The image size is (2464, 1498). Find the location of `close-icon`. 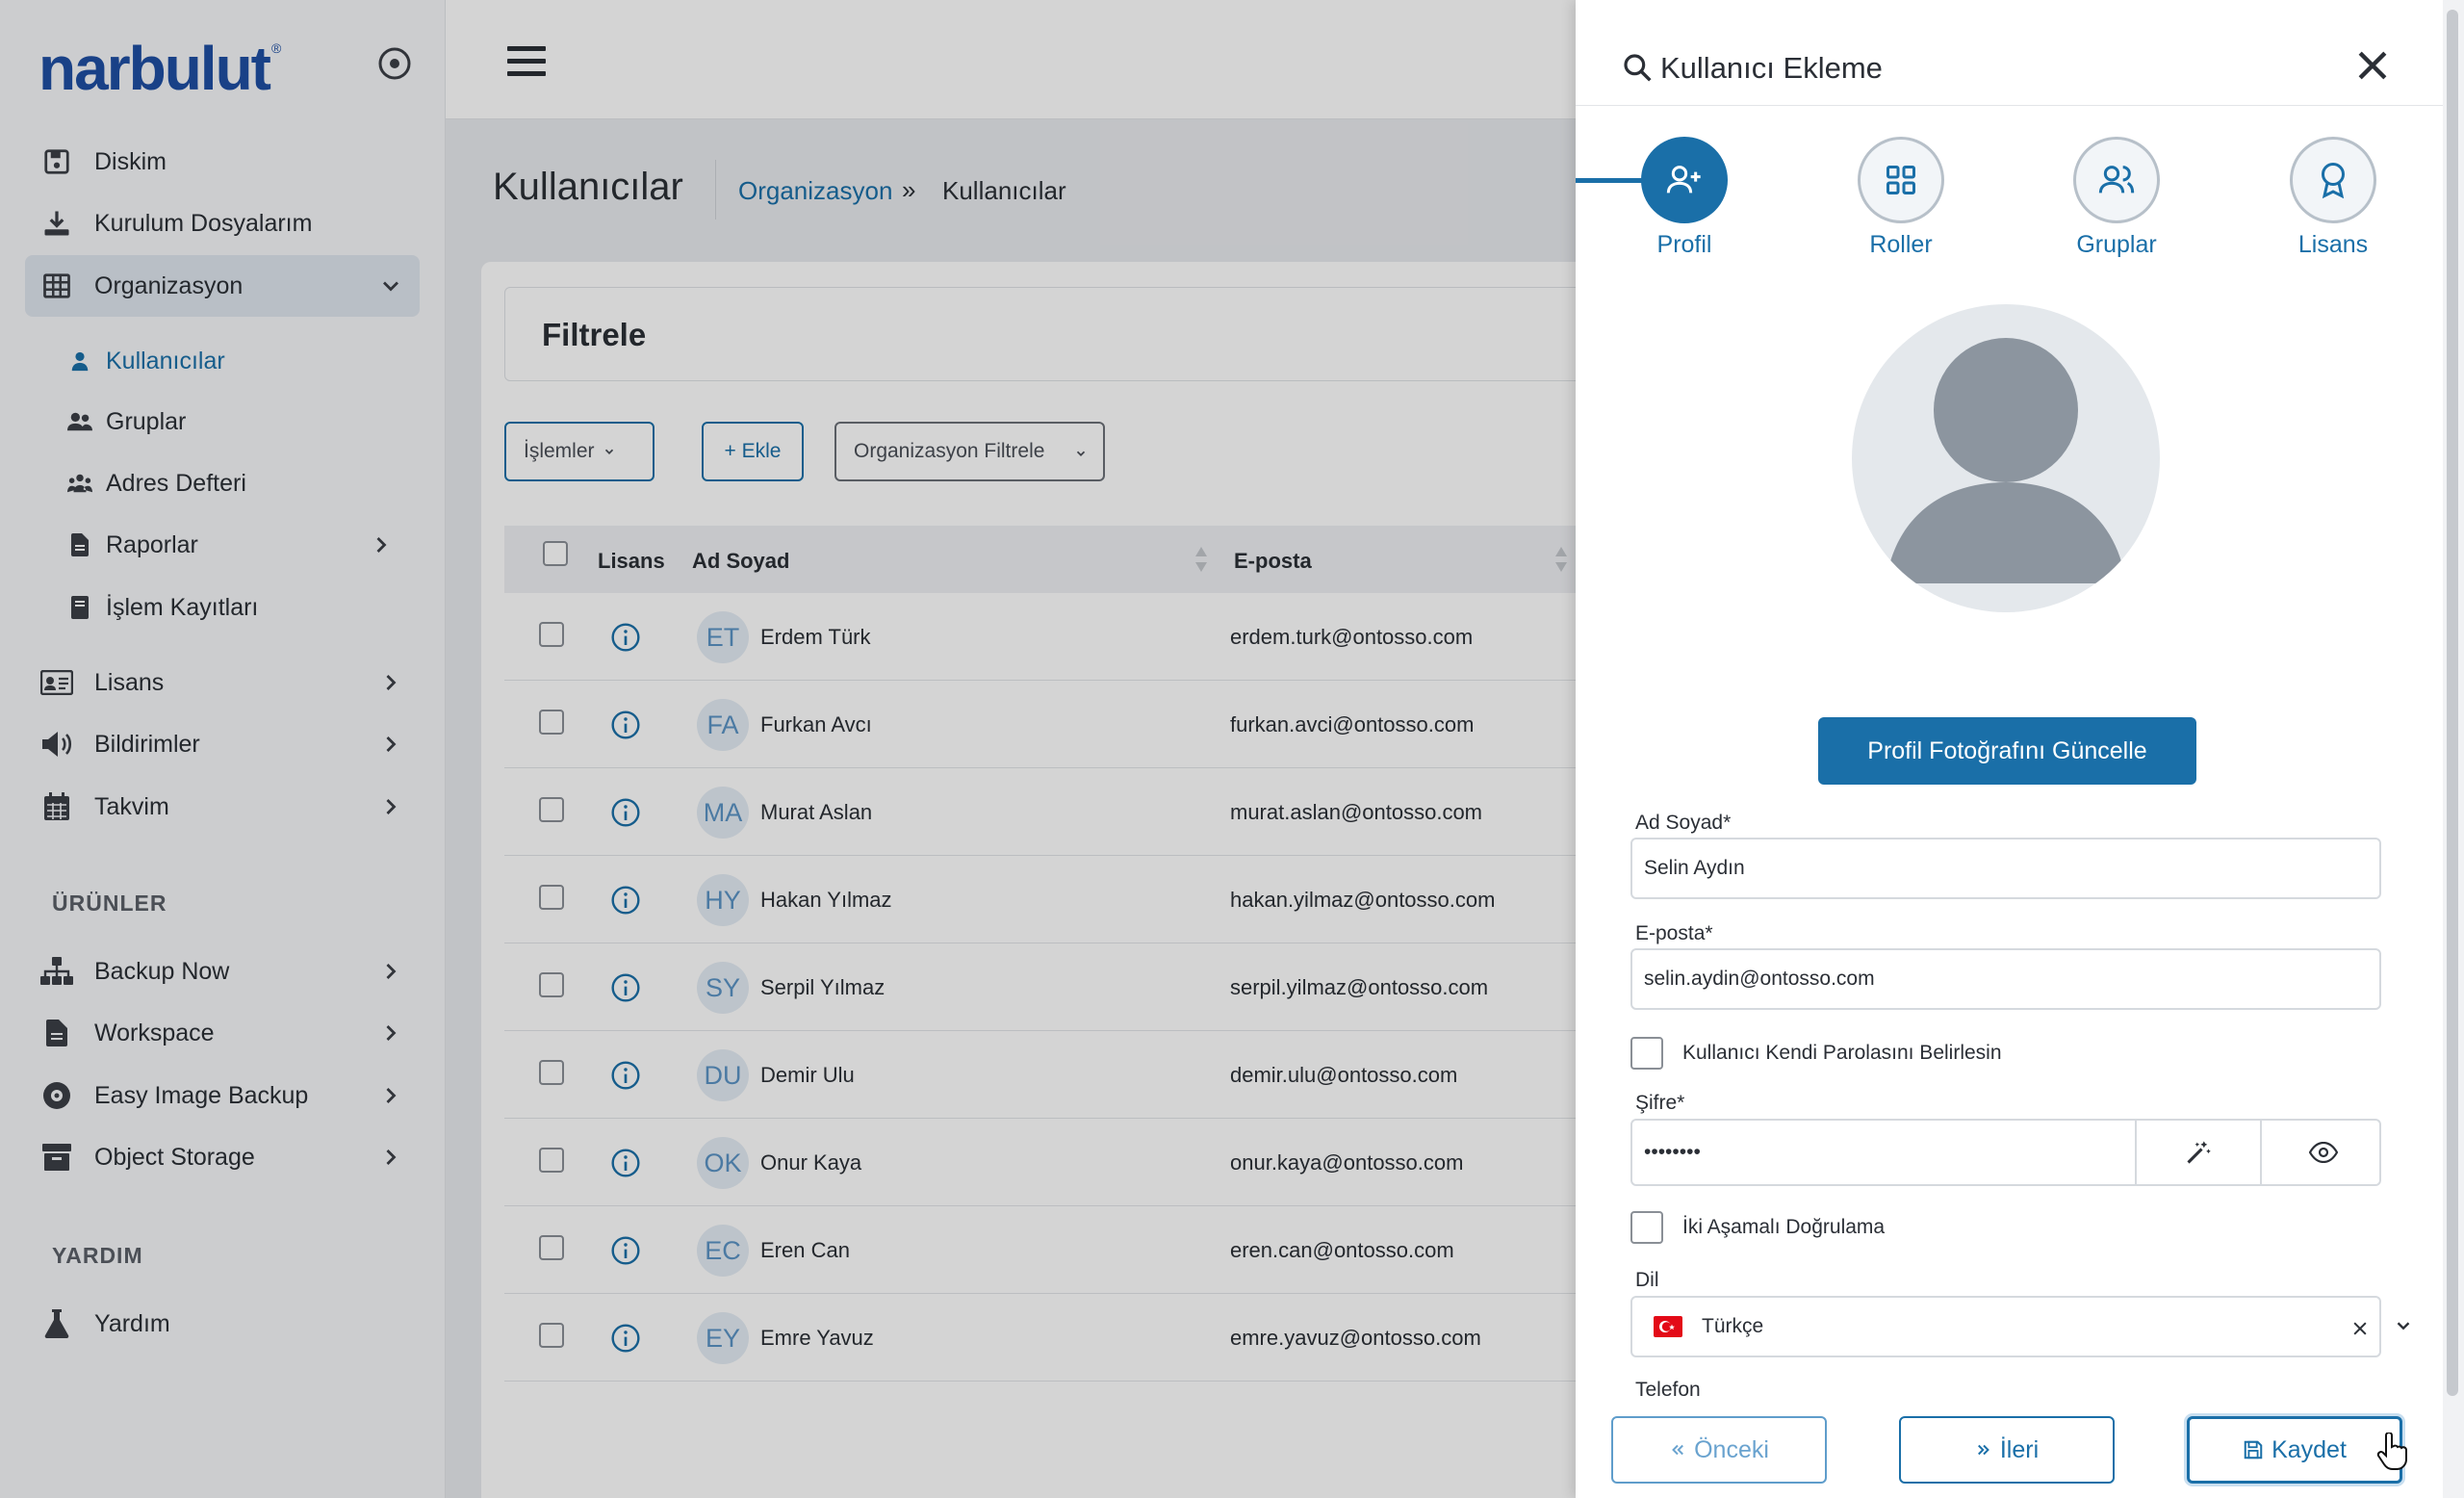

close-icon is located at coordinates (2372, 65).